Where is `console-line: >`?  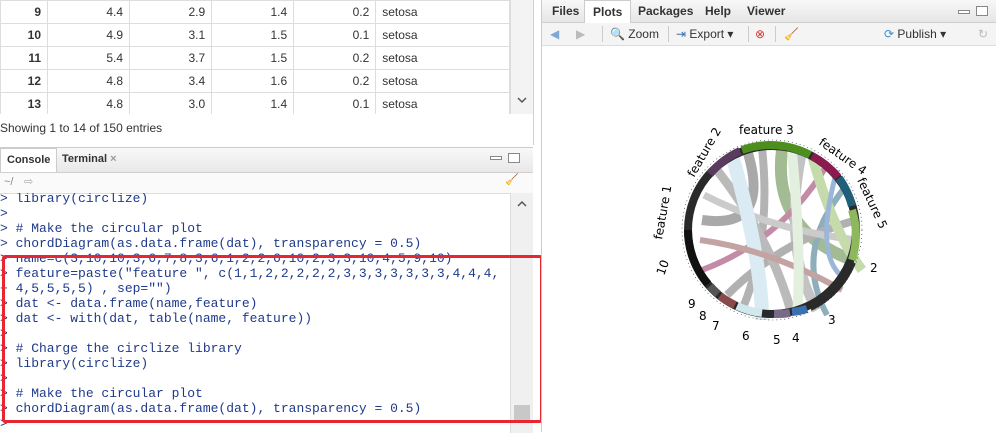 console-line: > is located at coordinates (4, 213).